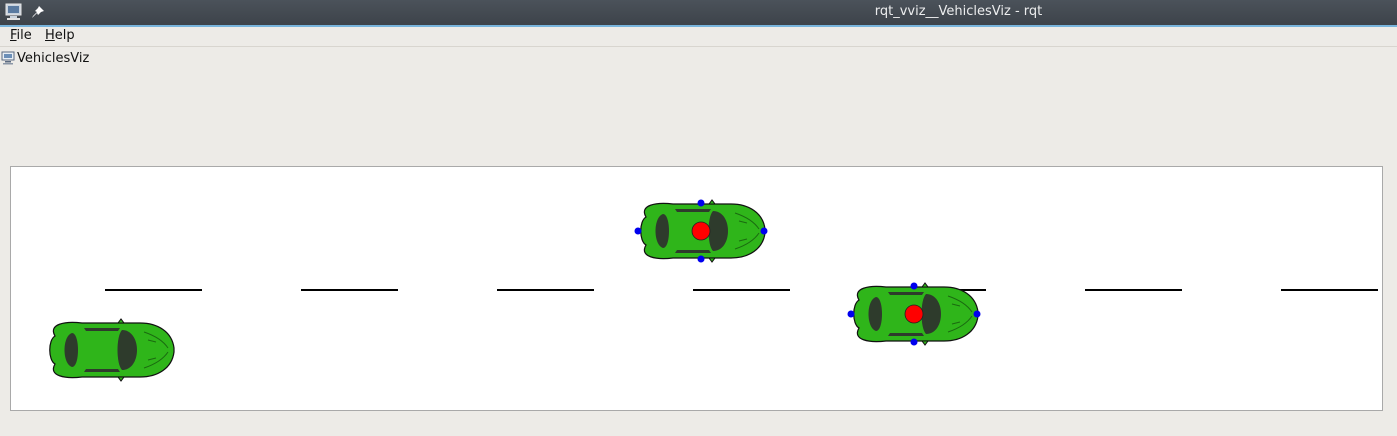 The width and height of the screenshot is (1397, 436). Describe the element at coordinates (958, 11) in the screenshot. I see `window-title: rqt_vviz__VehiclesViz - rqt` at that location.